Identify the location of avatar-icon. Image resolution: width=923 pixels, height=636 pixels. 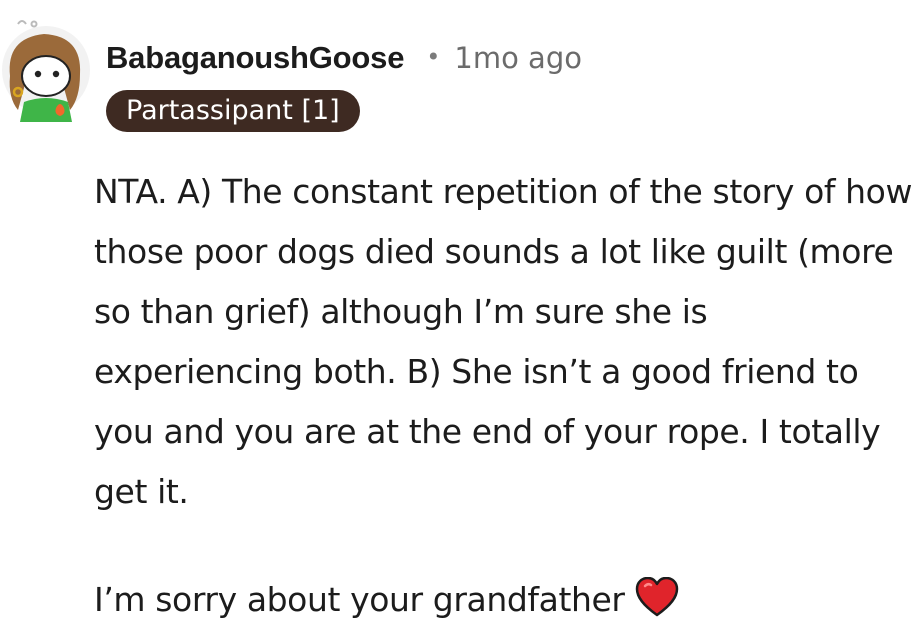
(46, 71).